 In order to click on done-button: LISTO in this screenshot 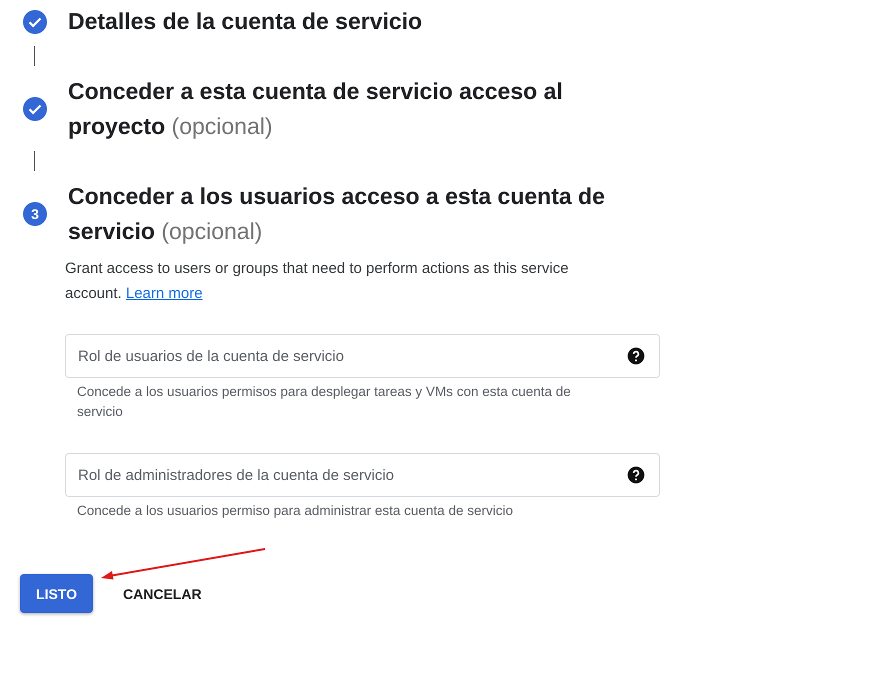, I will do `click(56, 593)`.